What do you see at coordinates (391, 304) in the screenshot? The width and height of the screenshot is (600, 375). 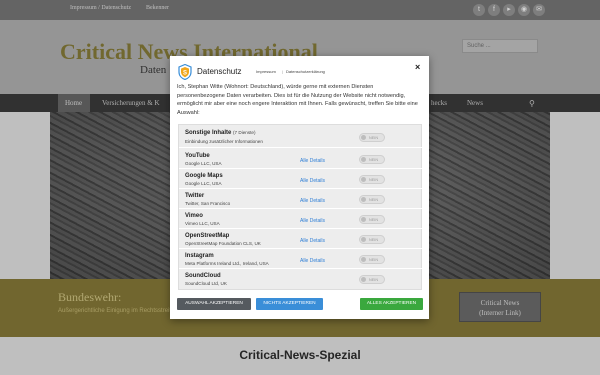 I see `accept-all-button: ALLES AKZEPTIEREN` at bounding box center [391, 304].